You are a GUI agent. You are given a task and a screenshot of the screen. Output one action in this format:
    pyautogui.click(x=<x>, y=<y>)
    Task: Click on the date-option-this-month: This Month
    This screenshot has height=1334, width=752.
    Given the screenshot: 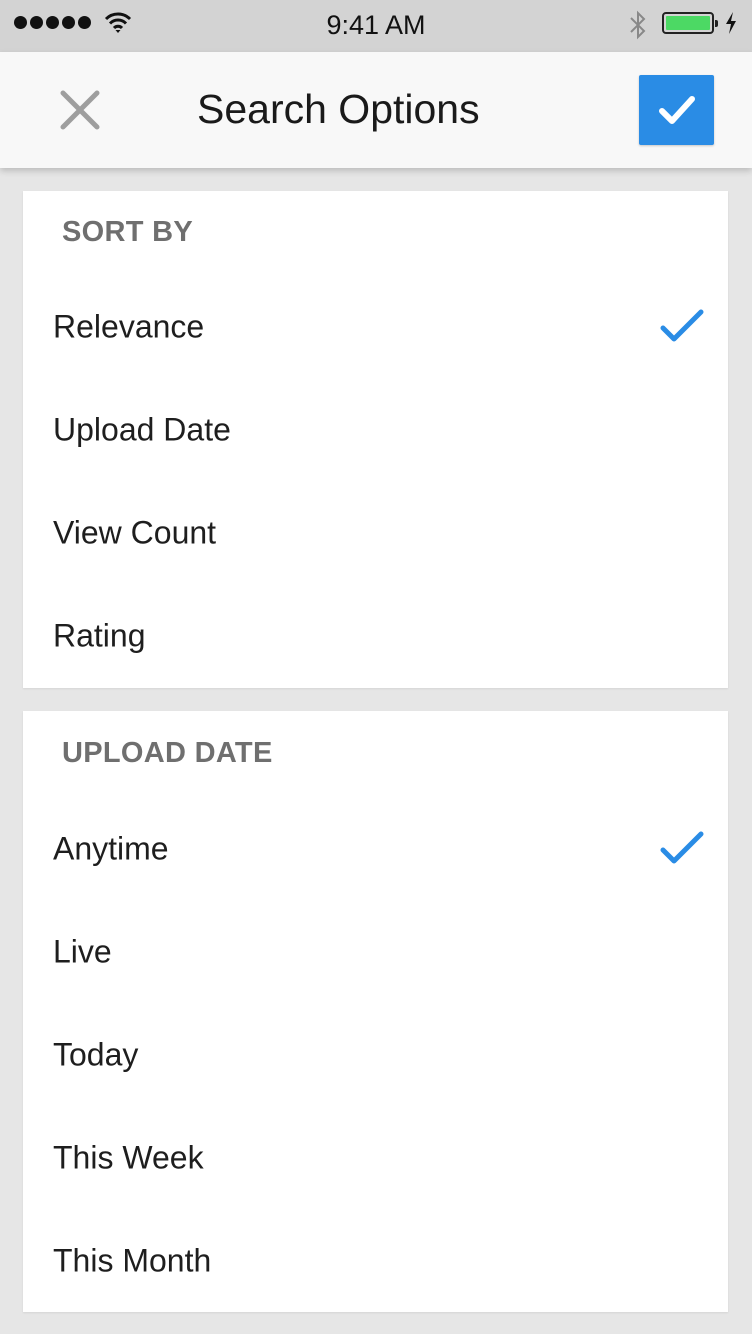 What is the action you would take?
    pyautogui.click(x=375, y=1260)
    